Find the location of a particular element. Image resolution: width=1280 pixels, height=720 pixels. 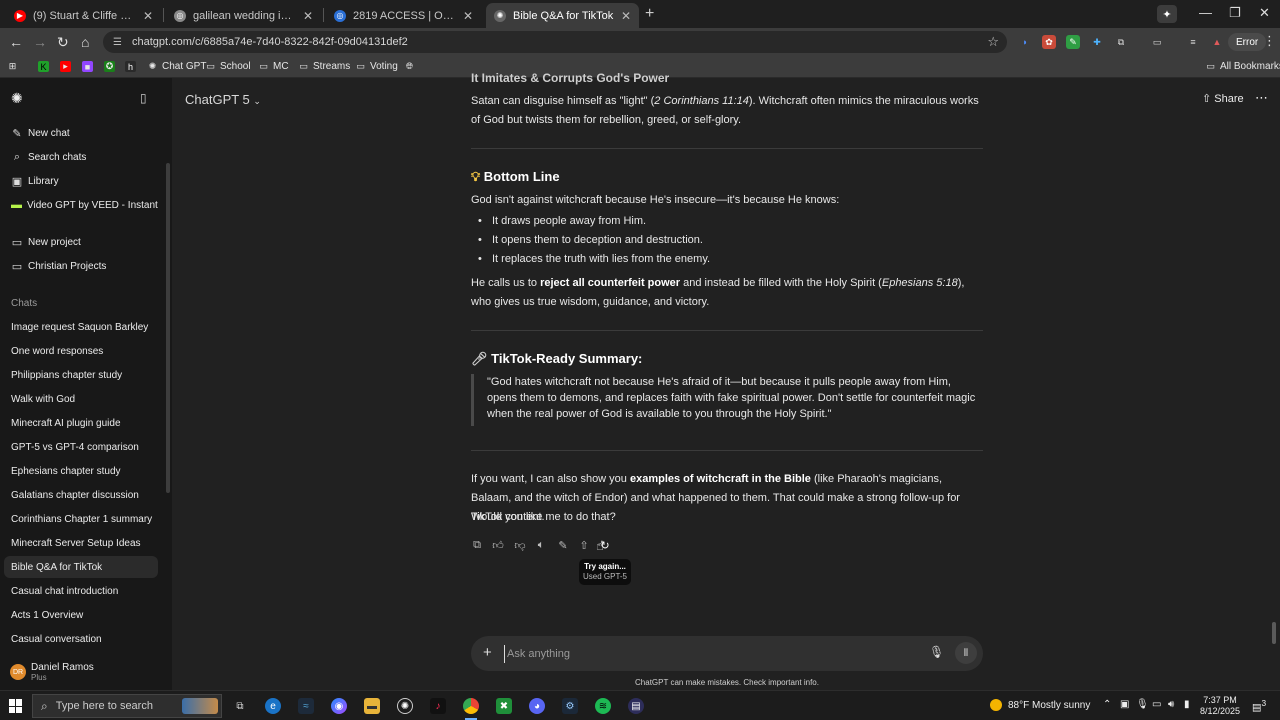

browser-tab-2: ◎ galilean wedding in the bible - ✕ is located at coordinates (243, 15).